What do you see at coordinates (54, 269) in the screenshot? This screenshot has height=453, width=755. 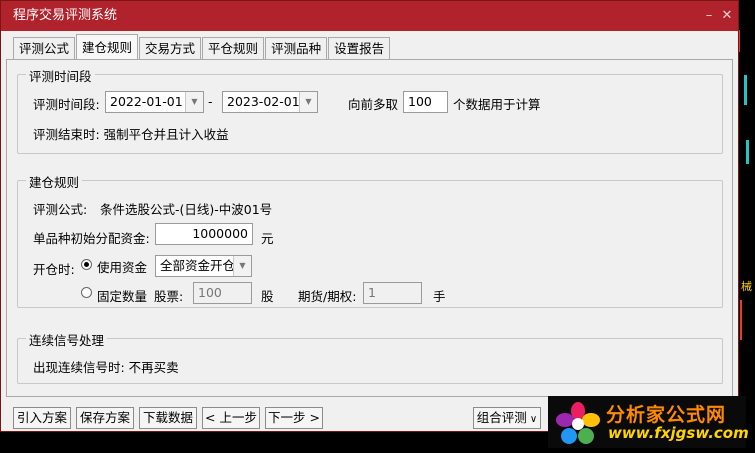 I see `open-label: 开仓时:` at bounding box center [54, 269].